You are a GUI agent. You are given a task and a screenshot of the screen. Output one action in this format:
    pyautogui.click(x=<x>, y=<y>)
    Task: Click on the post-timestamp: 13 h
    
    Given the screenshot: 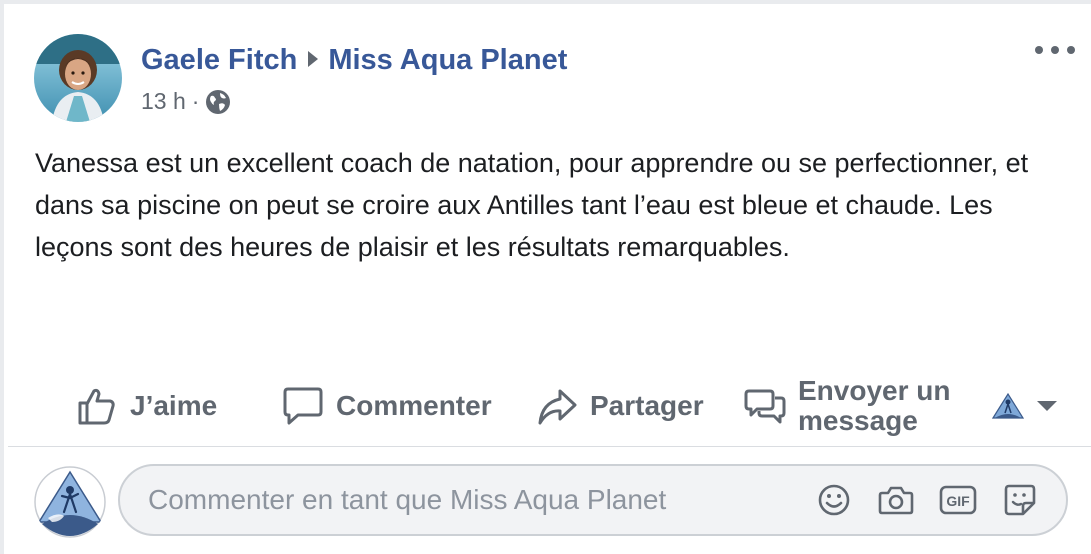 What is the action you would take?
    pyautogui.click(x=163, y=101)
    